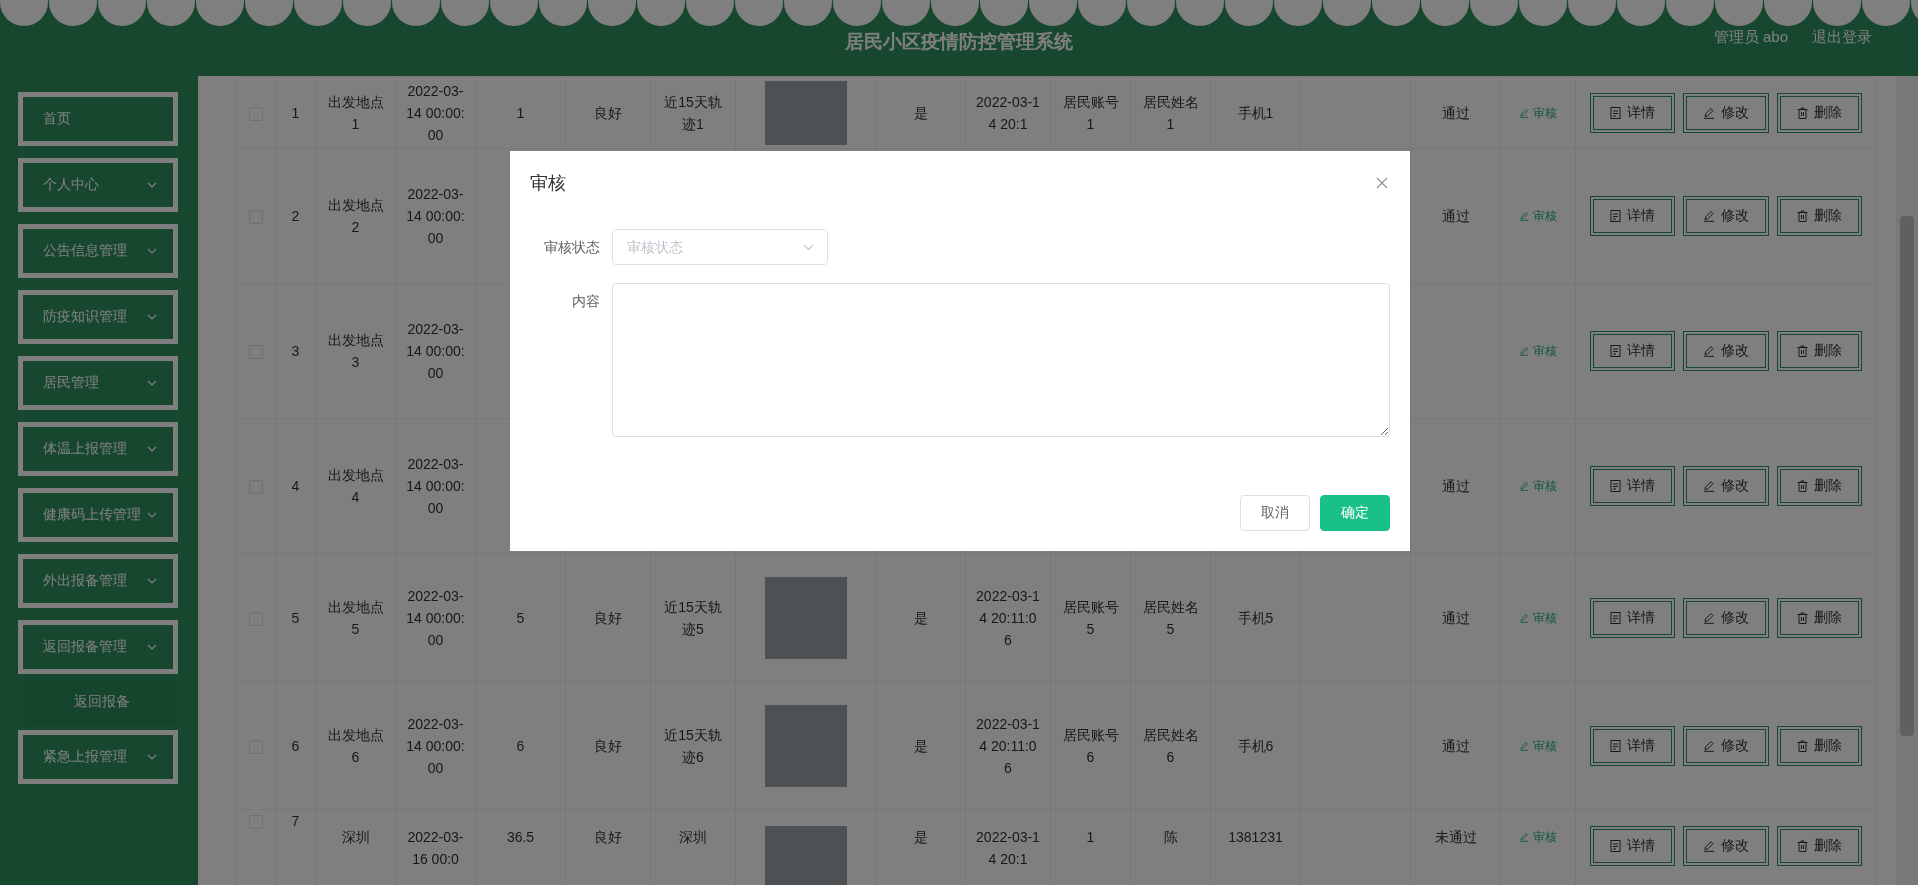 This screenshot has width=1918, height=885. What do you see at coordinates (295, 486) in the screenshot?
I see `table-cell-text: 4` at bounding box center [295, 486].